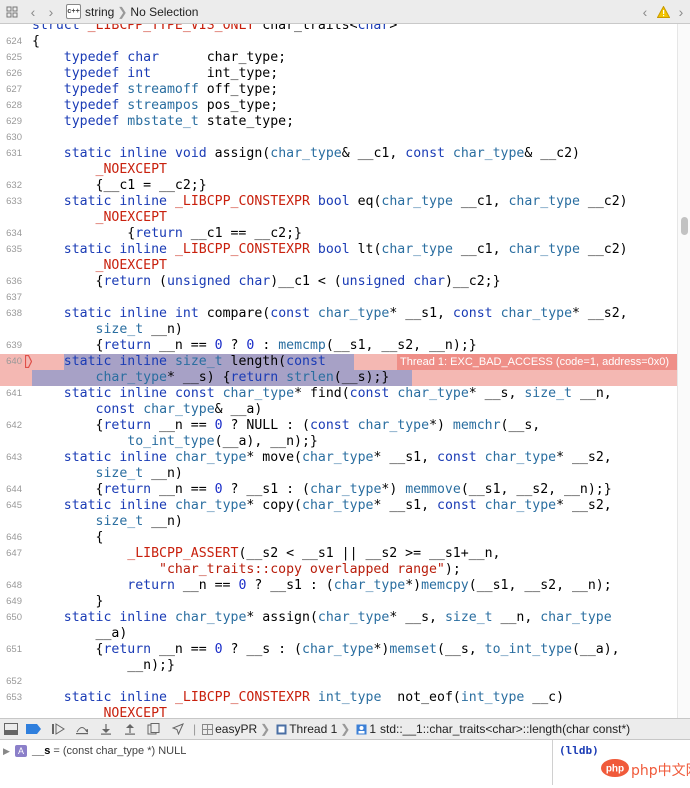  What do you see at coordinates (163, 122) in the screenshot?
I see `code-text: typedef mbstate_t state_type;` at bounding box center [163, 122].